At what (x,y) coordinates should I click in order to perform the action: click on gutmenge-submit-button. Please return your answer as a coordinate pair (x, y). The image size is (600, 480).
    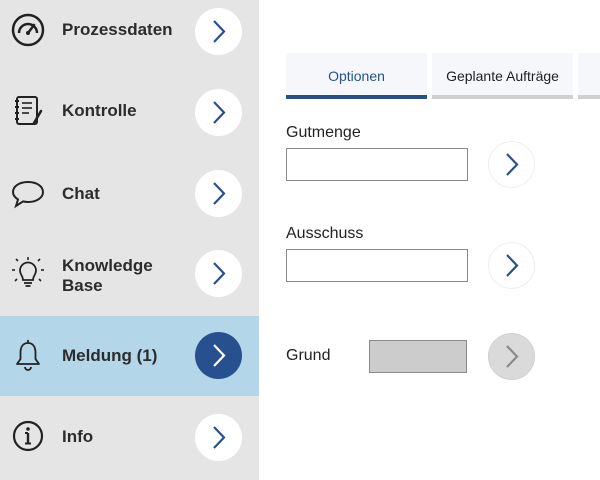
    Looking at the image, I should click on (511, 164).